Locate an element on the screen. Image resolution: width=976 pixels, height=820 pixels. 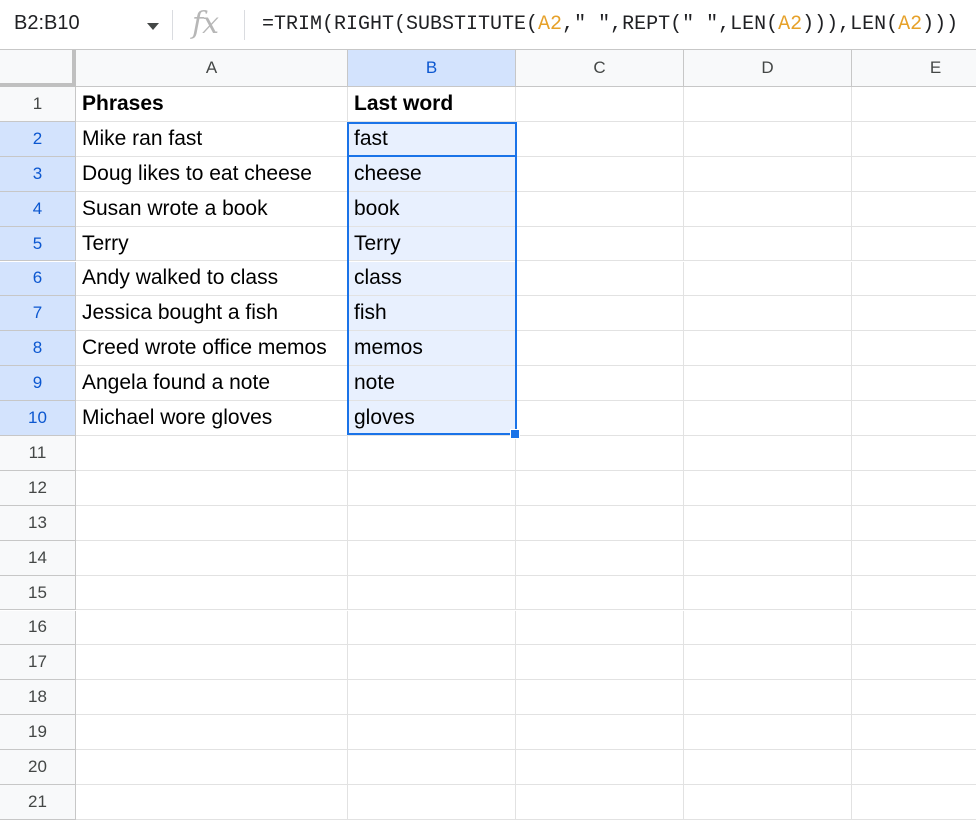
cell-a11 is located at coordinates (212, 453).